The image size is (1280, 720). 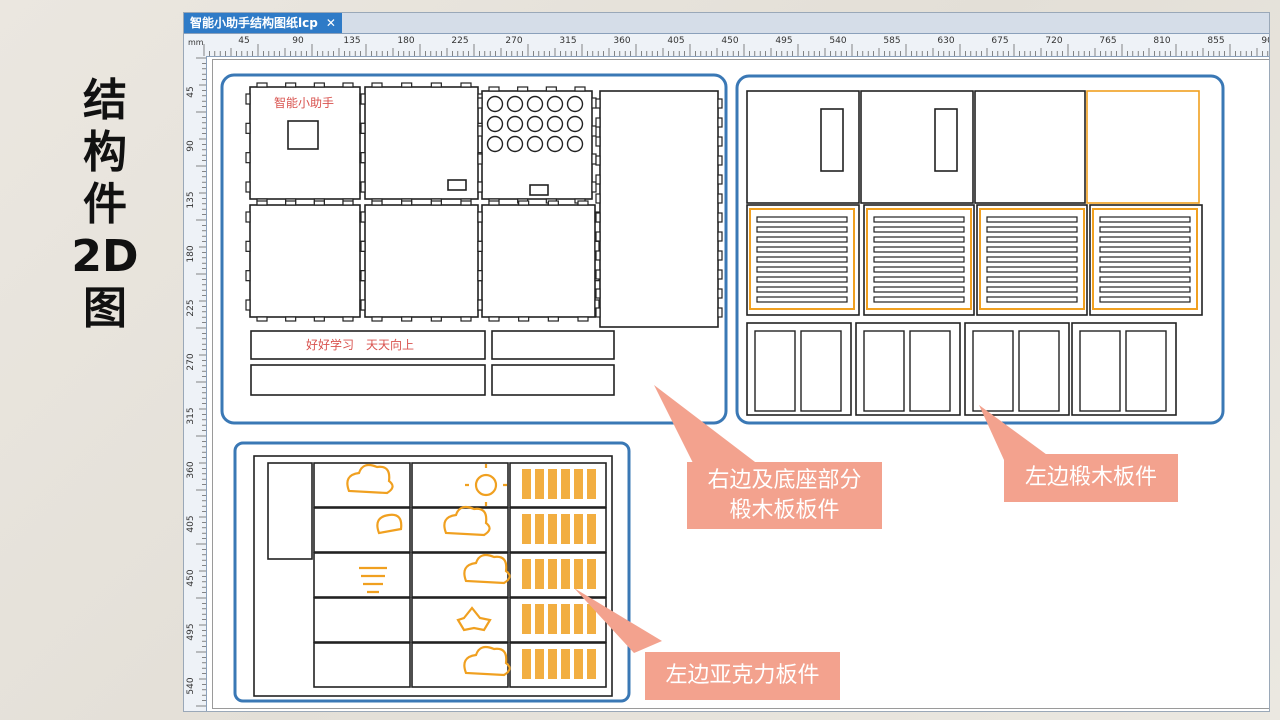 I want to click on part-cutout, so click(x=303, y=135).